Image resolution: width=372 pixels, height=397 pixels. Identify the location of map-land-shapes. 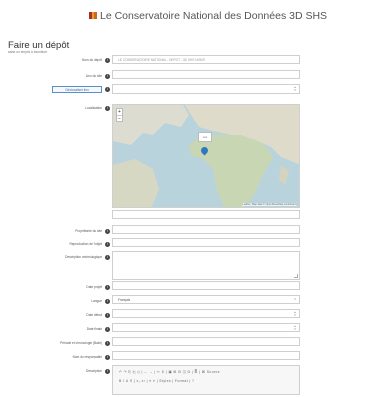
(206, 156).